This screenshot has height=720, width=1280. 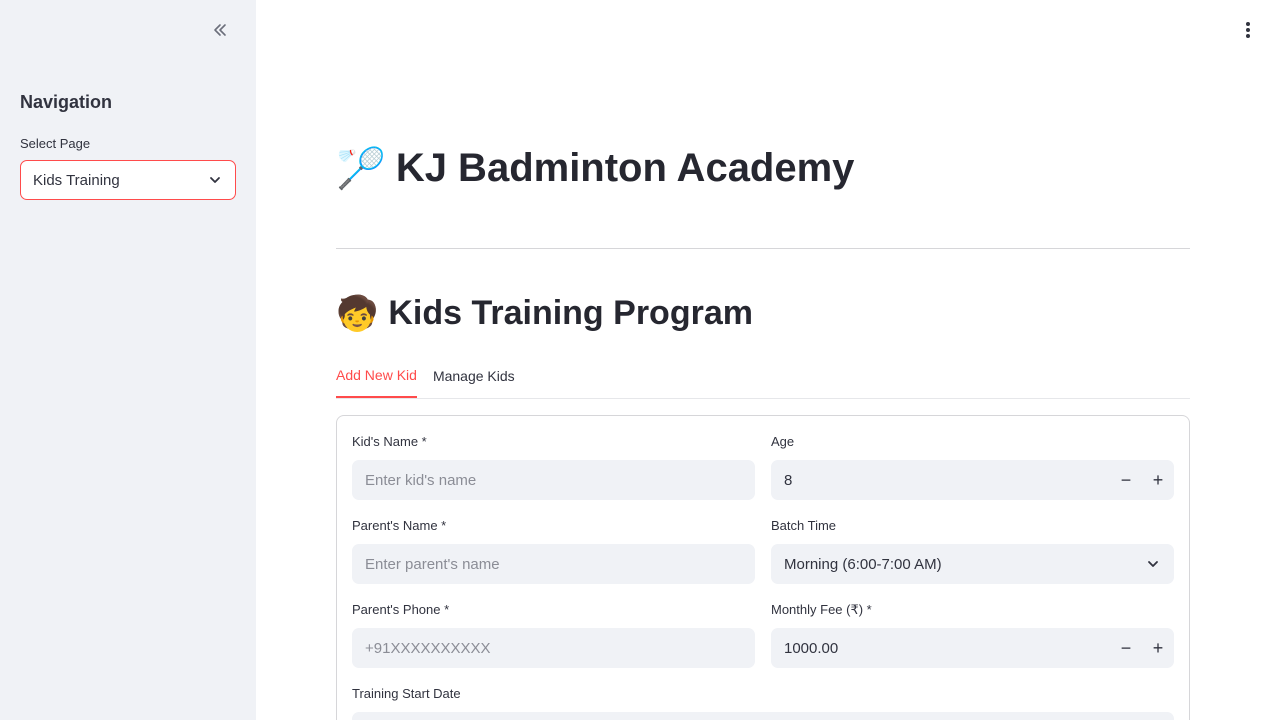 I want to click on badminton-icon: 🏸, so click(x=361, y=168).